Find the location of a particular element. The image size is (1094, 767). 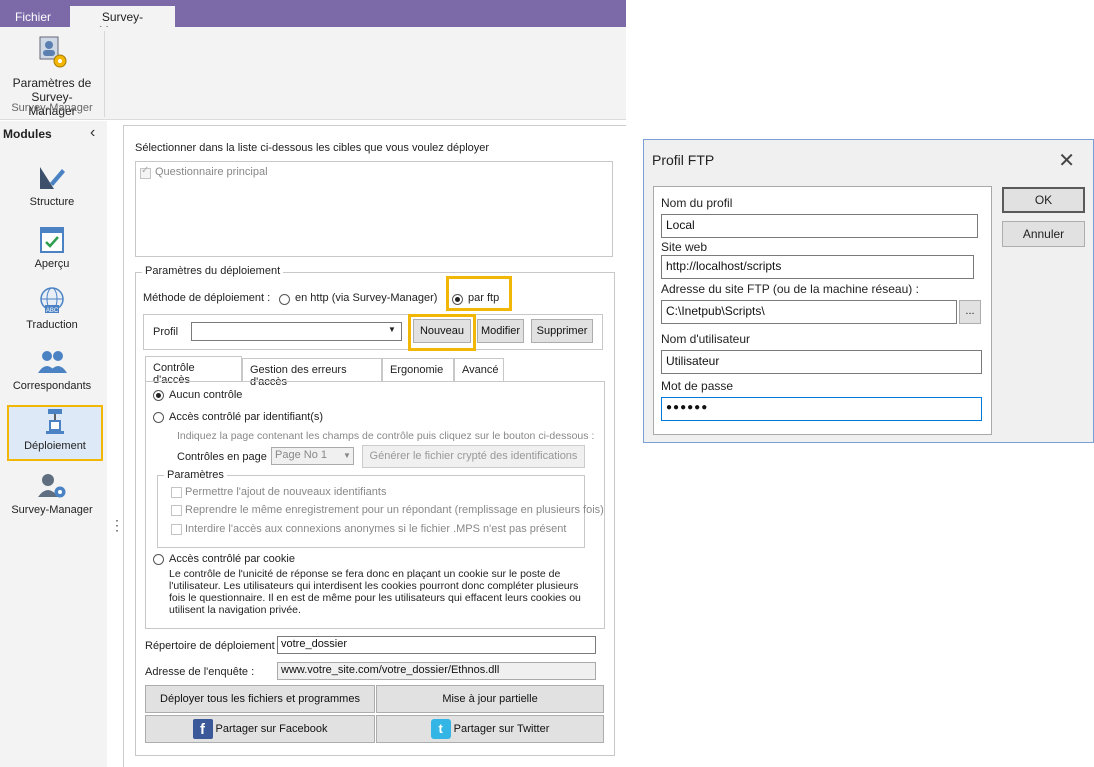

website-input: http://localhost/scripts is located at coordinates (817, 267).